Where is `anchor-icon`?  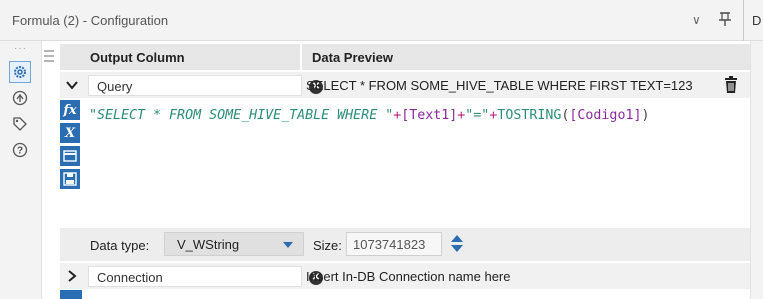
anchor-icon is located at coordinates (20, 98).